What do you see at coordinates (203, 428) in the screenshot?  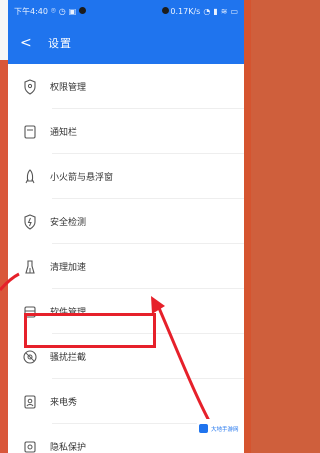 I see `watermark-logo-icon` at bounding box center [203, 428].